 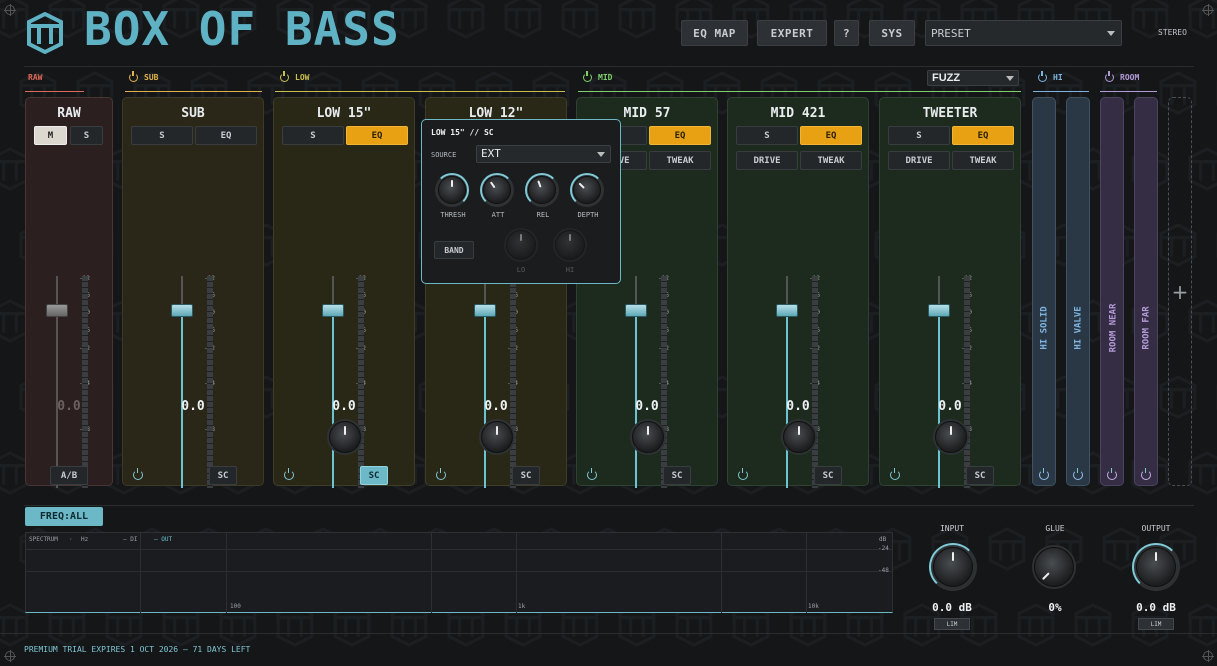 What do you see at coordinates (521, 245) in the screenshot?
I see `lo-knob` at bounding box center [521, 245].